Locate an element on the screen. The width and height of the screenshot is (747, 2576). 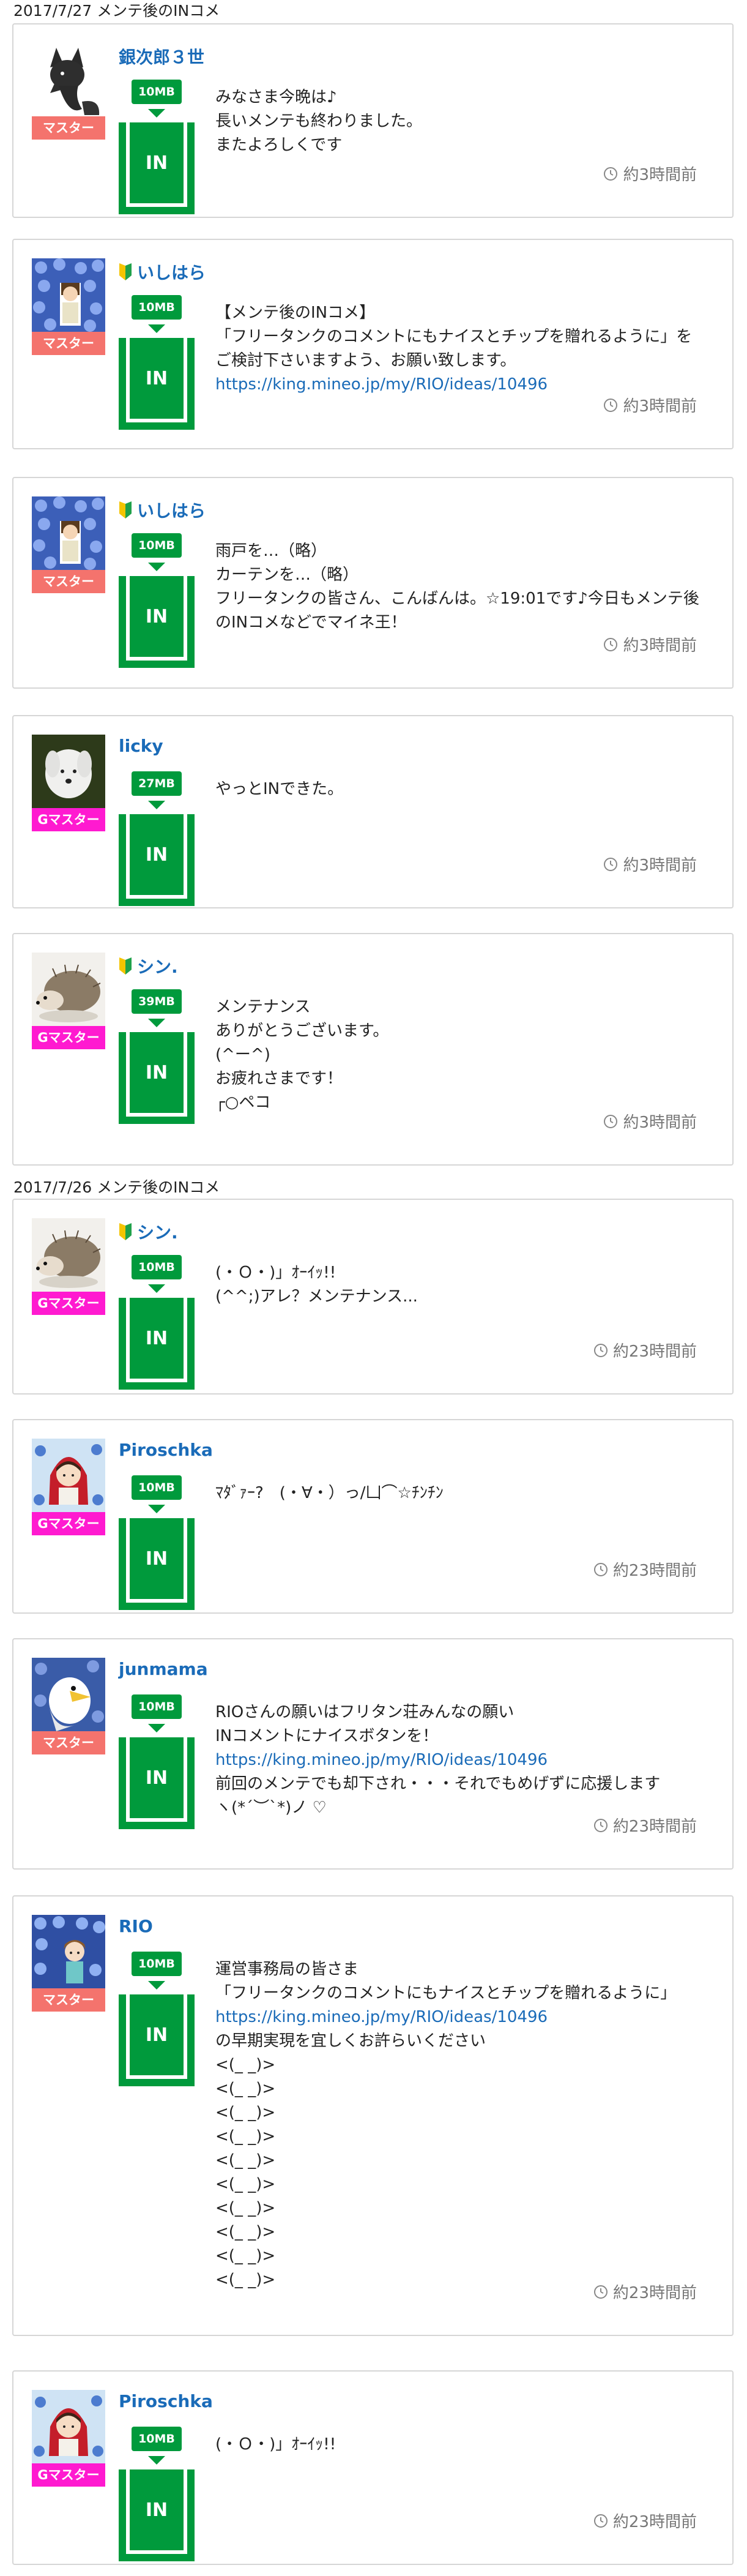
comment-line: カーテンを…（略） is located at coordinates (287, 575).